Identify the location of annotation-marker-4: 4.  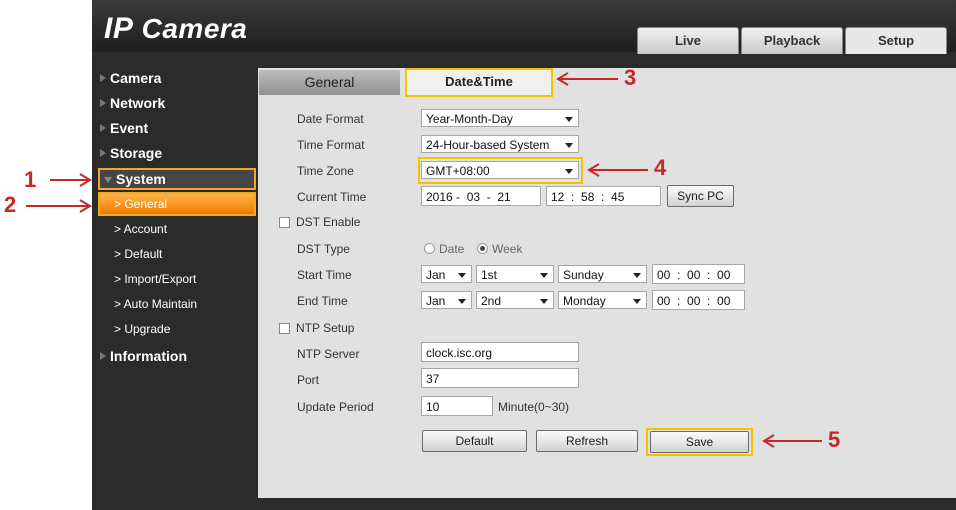
(660, 167).